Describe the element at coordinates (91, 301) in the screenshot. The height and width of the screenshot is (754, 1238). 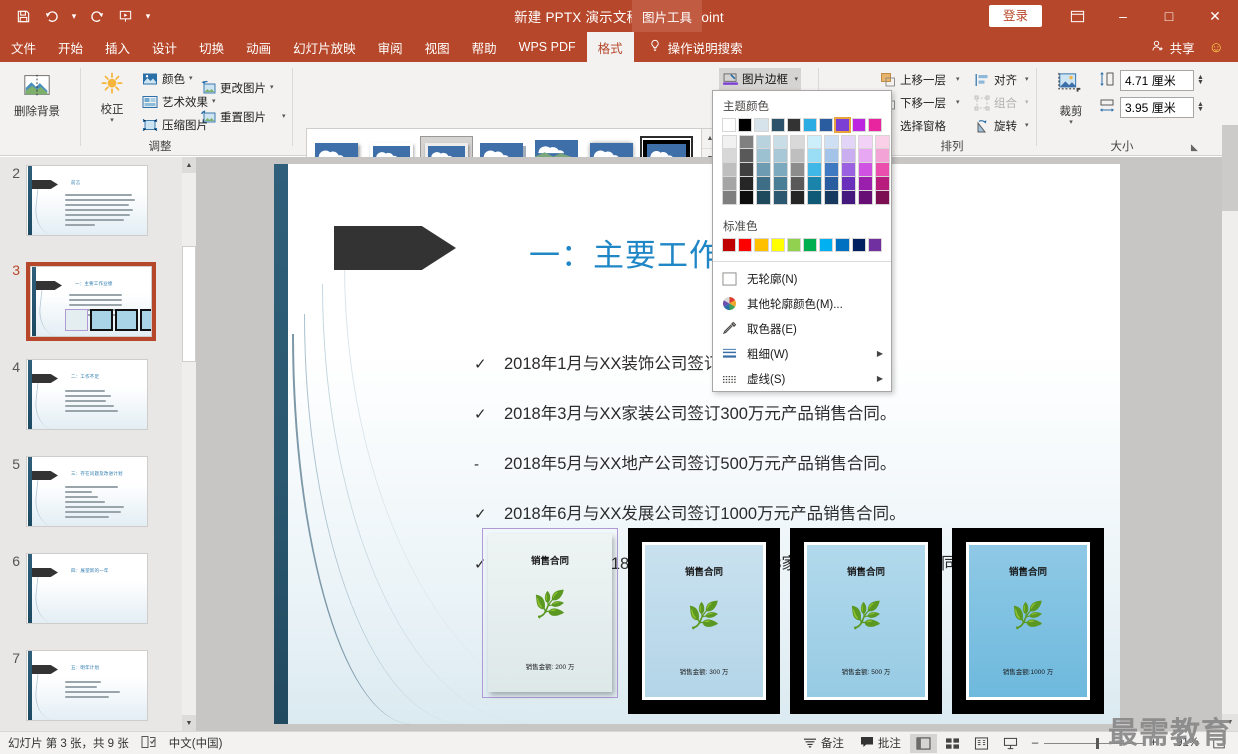
I see `slide-preview: 一：主要工作业绩` at that location.